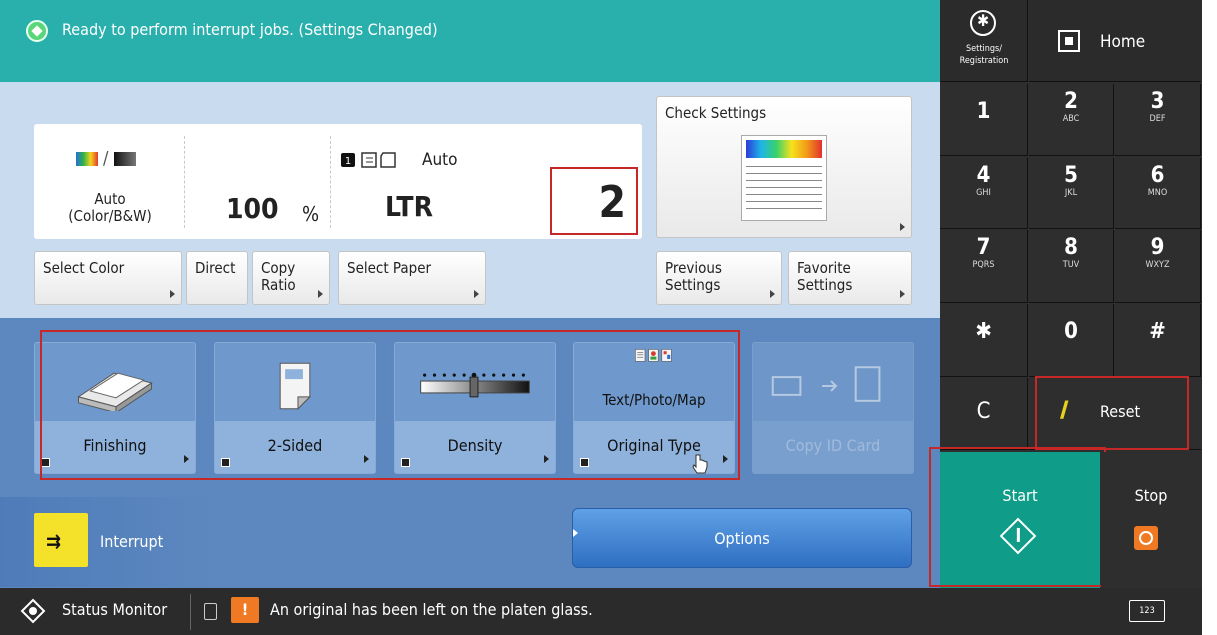 The height and width of the screenshot is (635, 1217). I want to click on color-mode-value: Auto, so click(110, 199).